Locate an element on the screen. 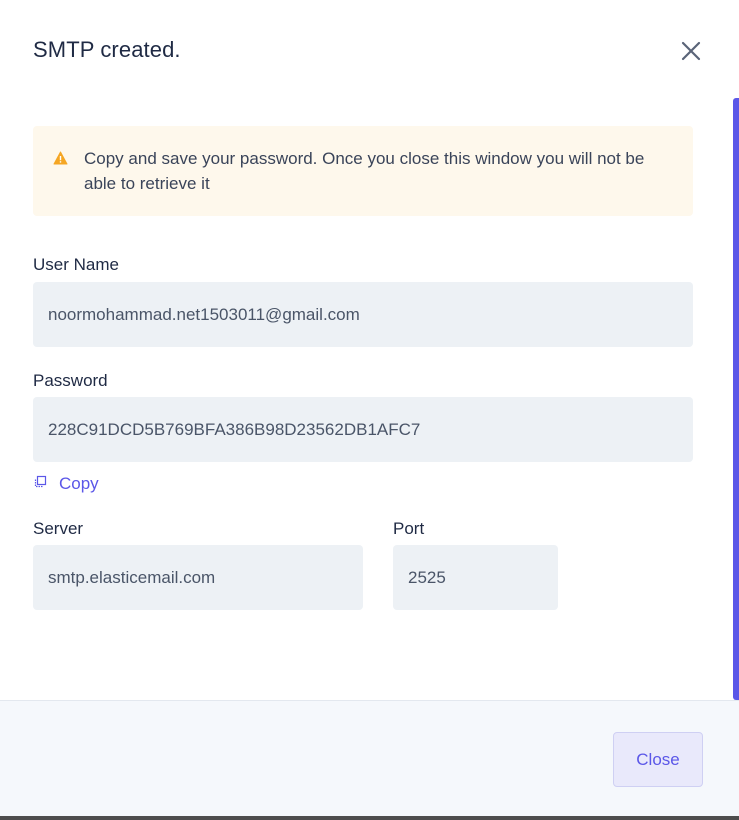 Image resolution: width=739 pixels, height=820 pixels. scrollbar is located at coordinates (736, 399).